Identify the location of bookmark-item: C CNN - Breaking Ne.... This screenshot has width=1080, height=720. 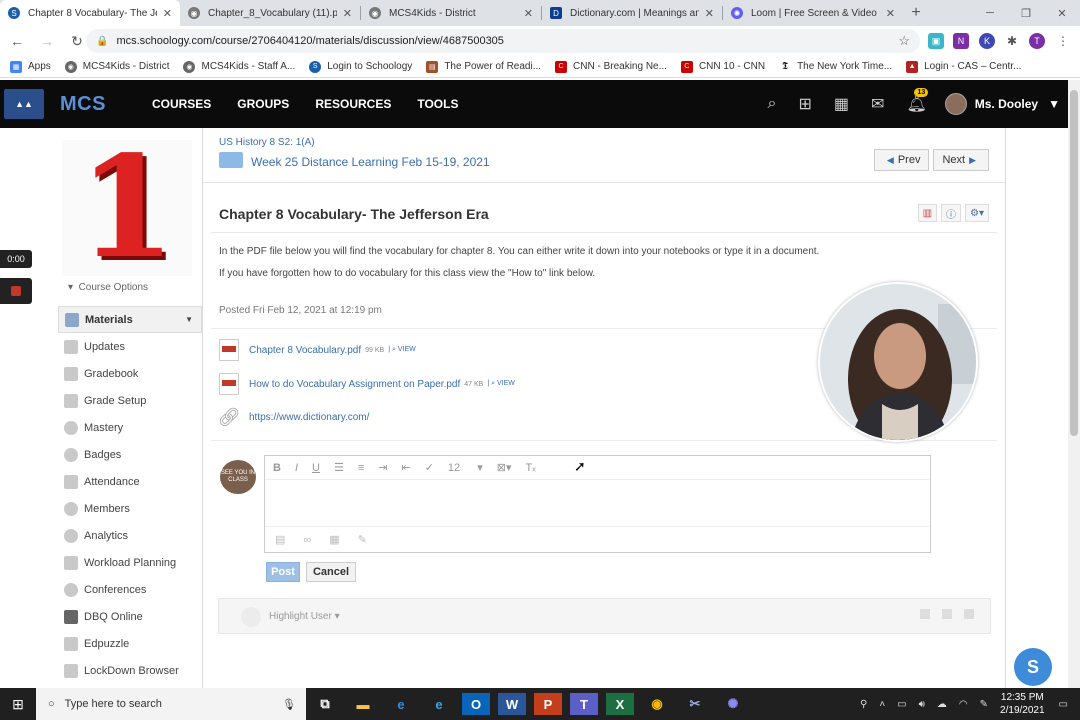
(611, 66).